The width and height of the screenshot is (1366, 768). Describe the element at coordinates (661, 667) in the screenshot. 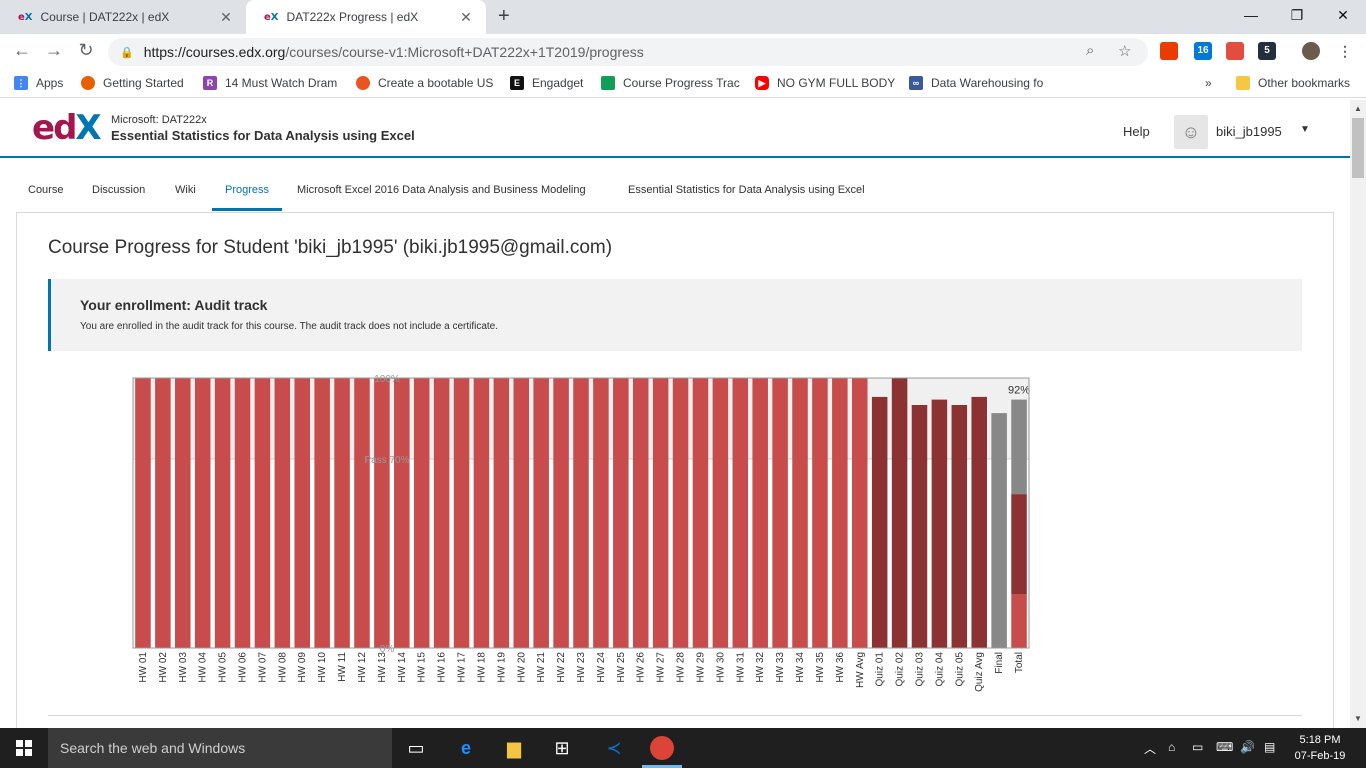

I see `x-tick-label: HW 27` at that location.